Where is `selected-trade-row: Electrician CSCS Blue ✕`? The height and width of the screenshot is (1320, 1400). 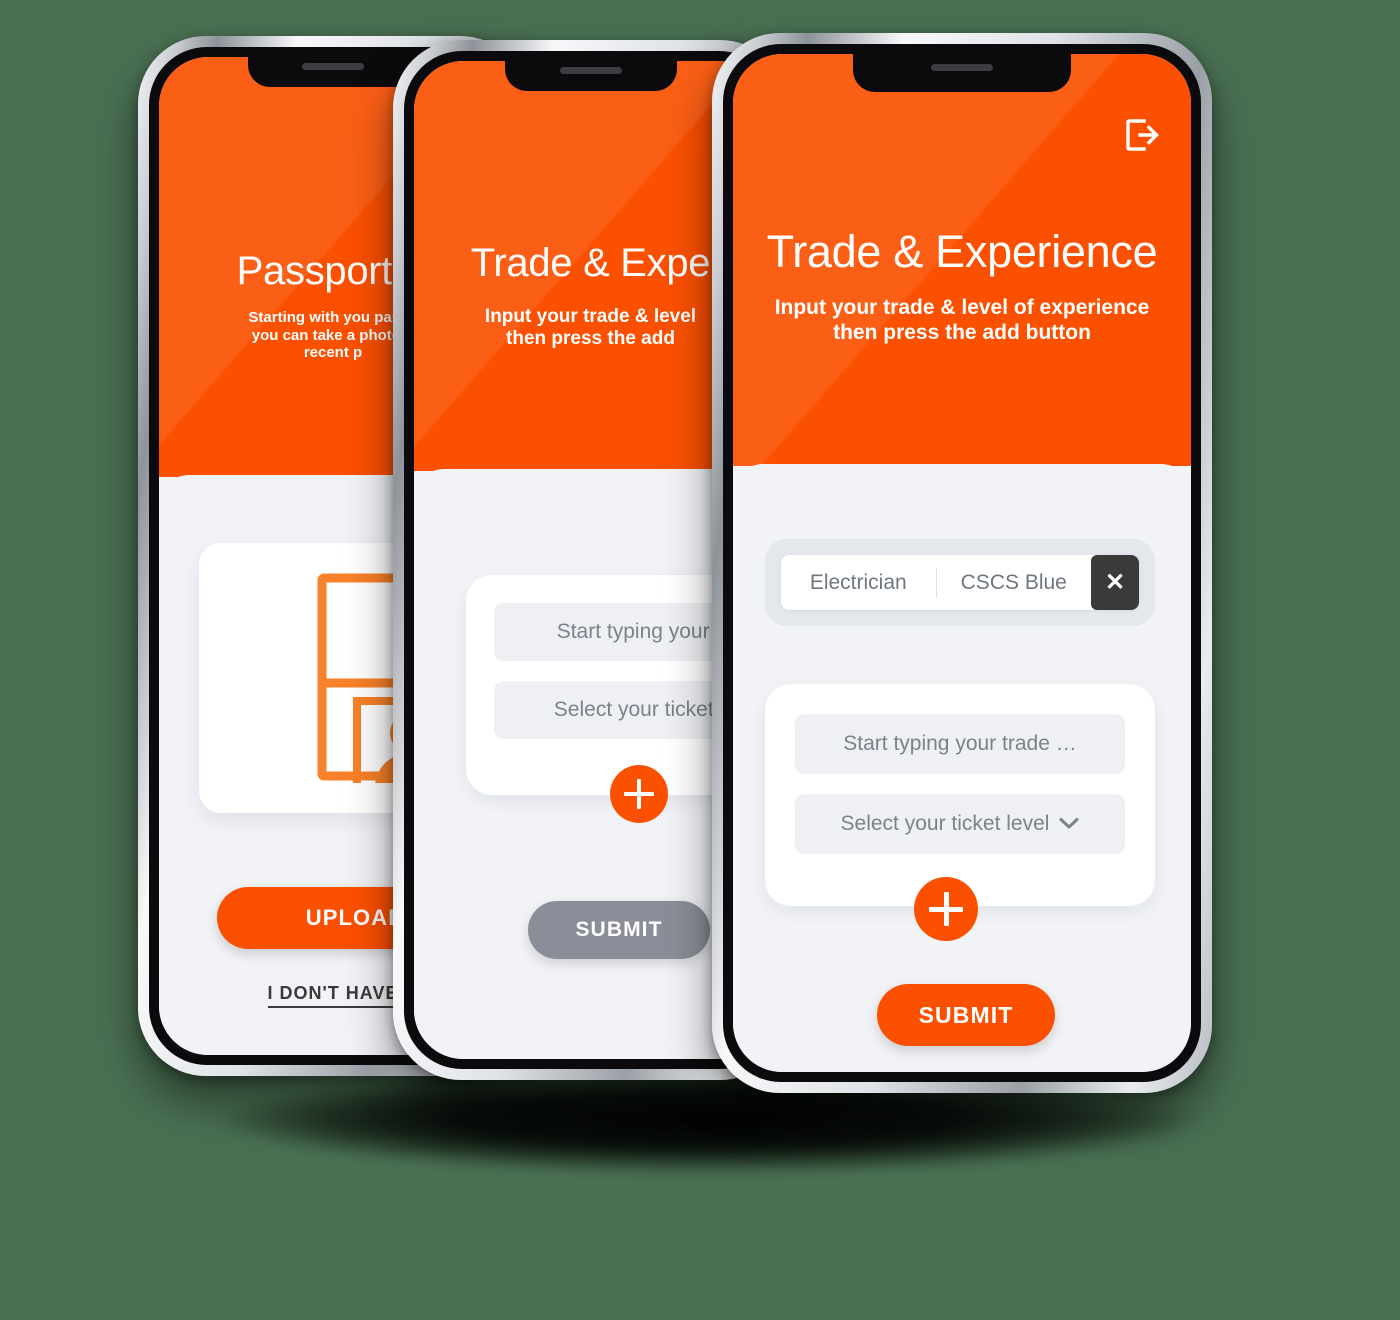 selected-trade-row: Electrician CSCS Blue ✕ is located at coordinates (960, 582).